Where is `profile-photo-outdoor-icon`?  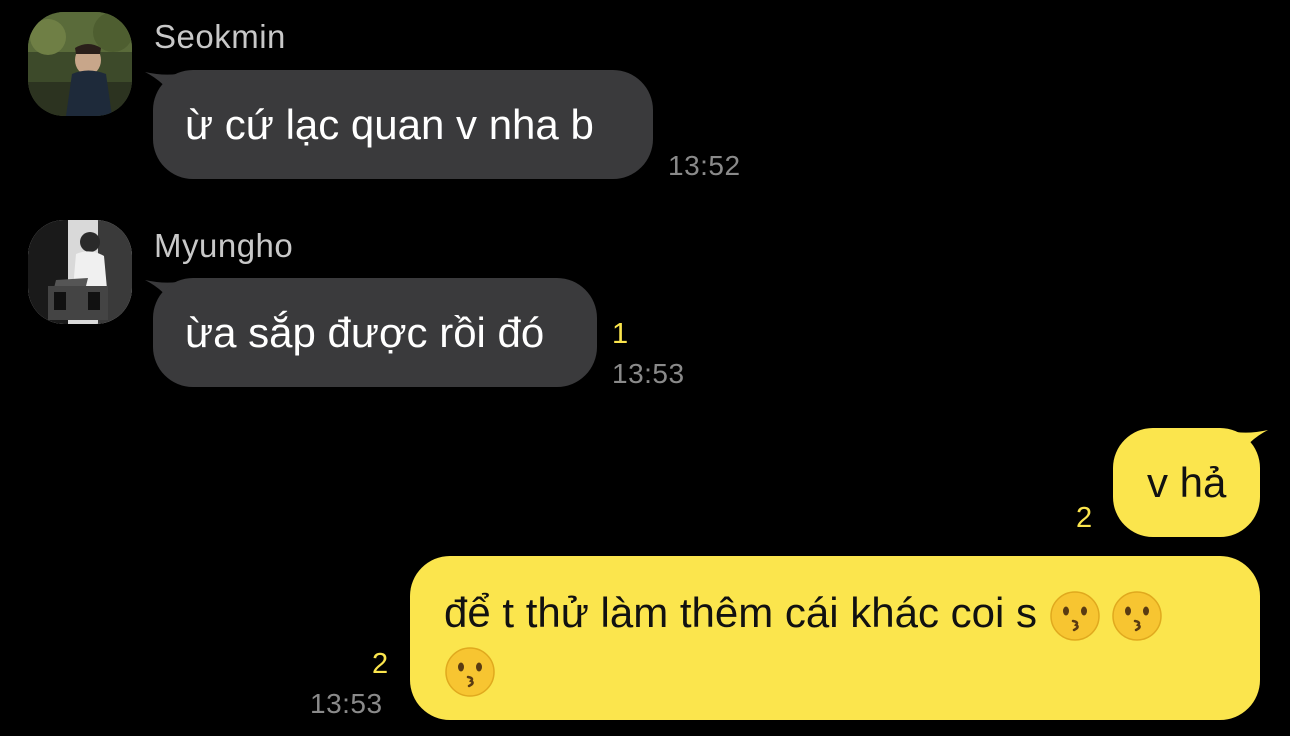 profile-photo-outdoor-icon is located at coordinates (80, 64).